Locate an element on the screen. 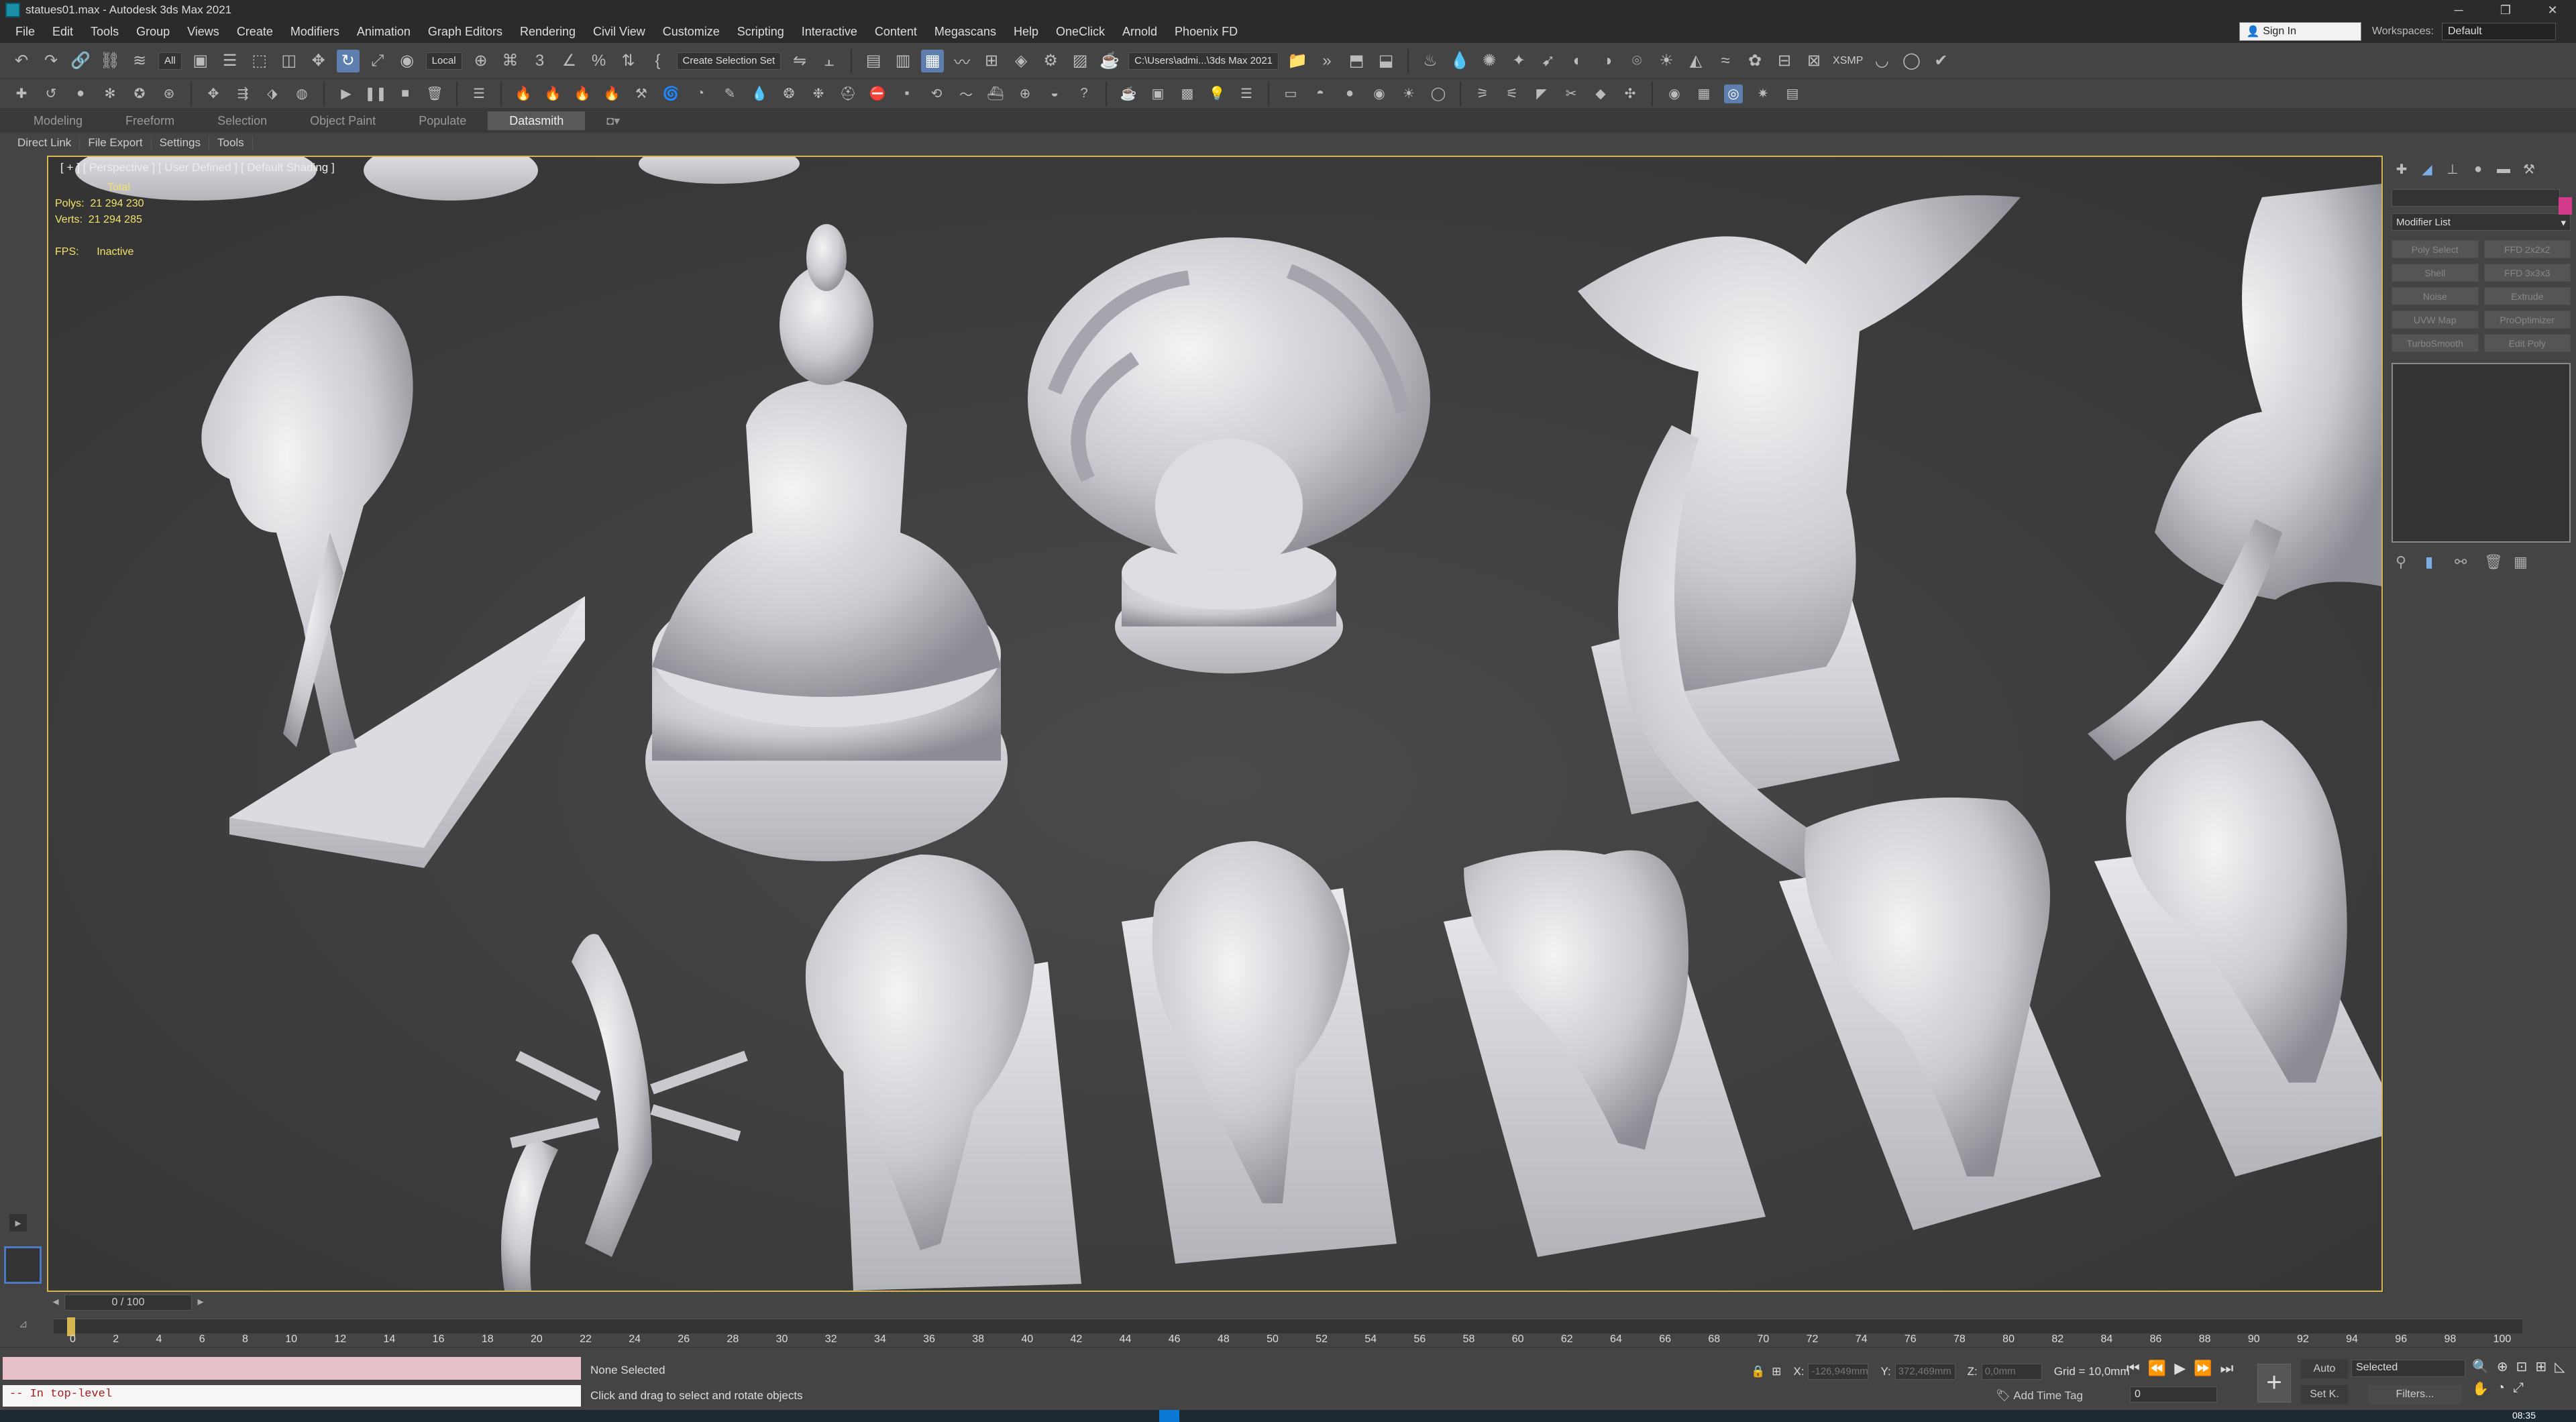 This screenshot has height=1422, width=2576. tab-object-paint: Object Paint is located at coordinates (342, 121).